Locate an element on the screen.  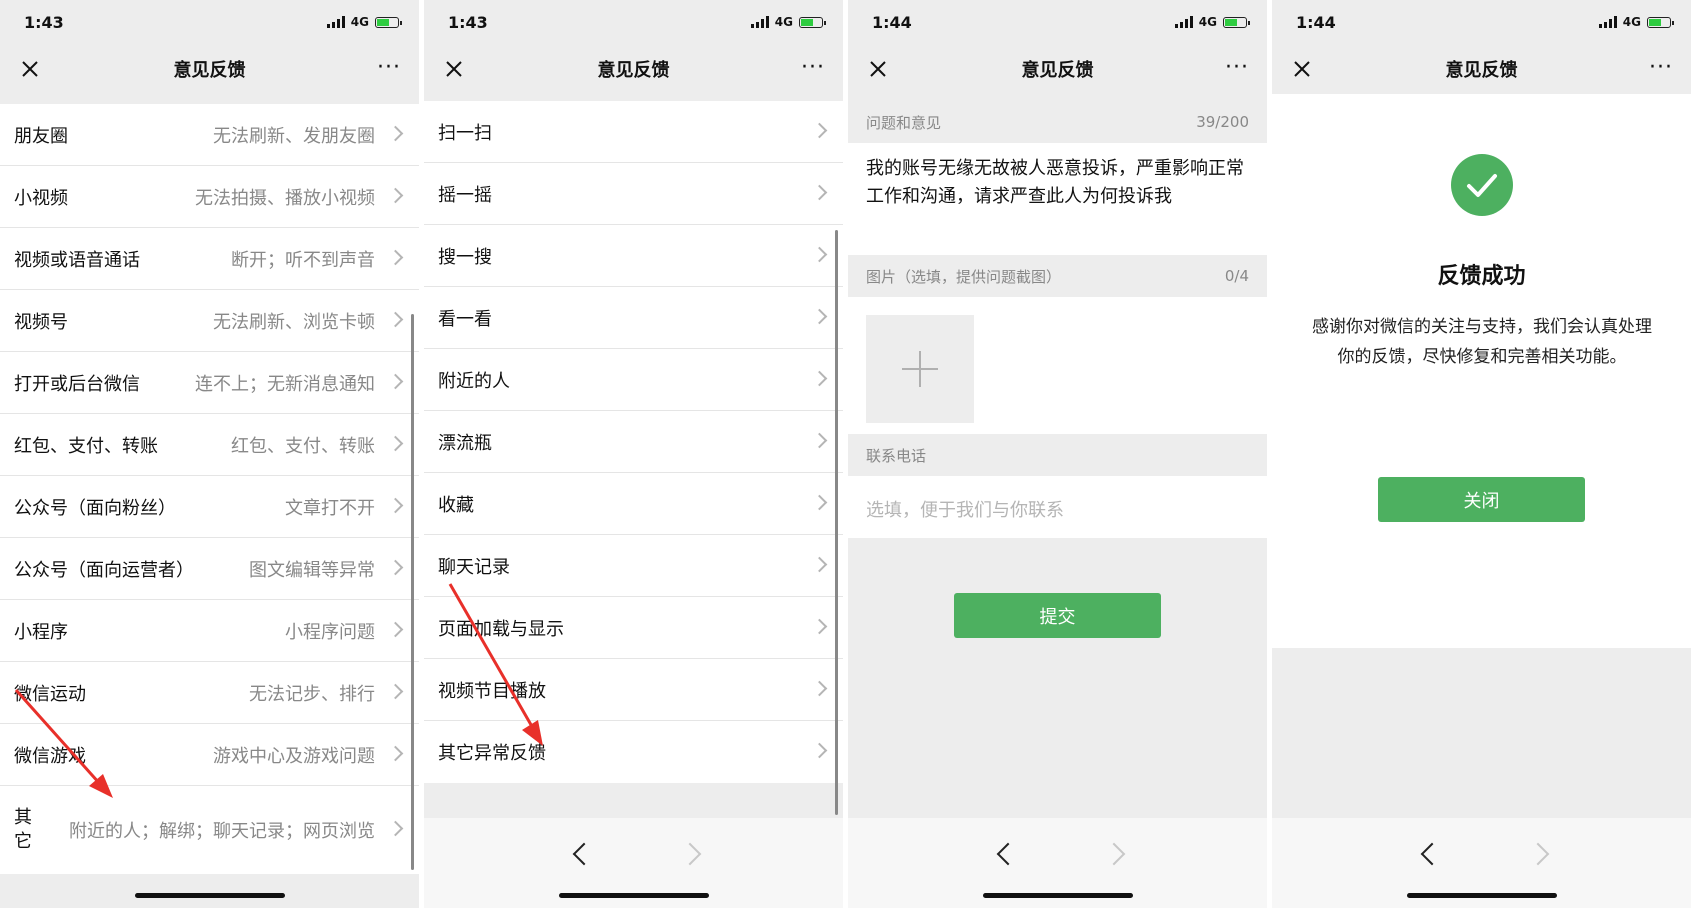
item-label: 扫一扫 is located at coordinates (465, 133).